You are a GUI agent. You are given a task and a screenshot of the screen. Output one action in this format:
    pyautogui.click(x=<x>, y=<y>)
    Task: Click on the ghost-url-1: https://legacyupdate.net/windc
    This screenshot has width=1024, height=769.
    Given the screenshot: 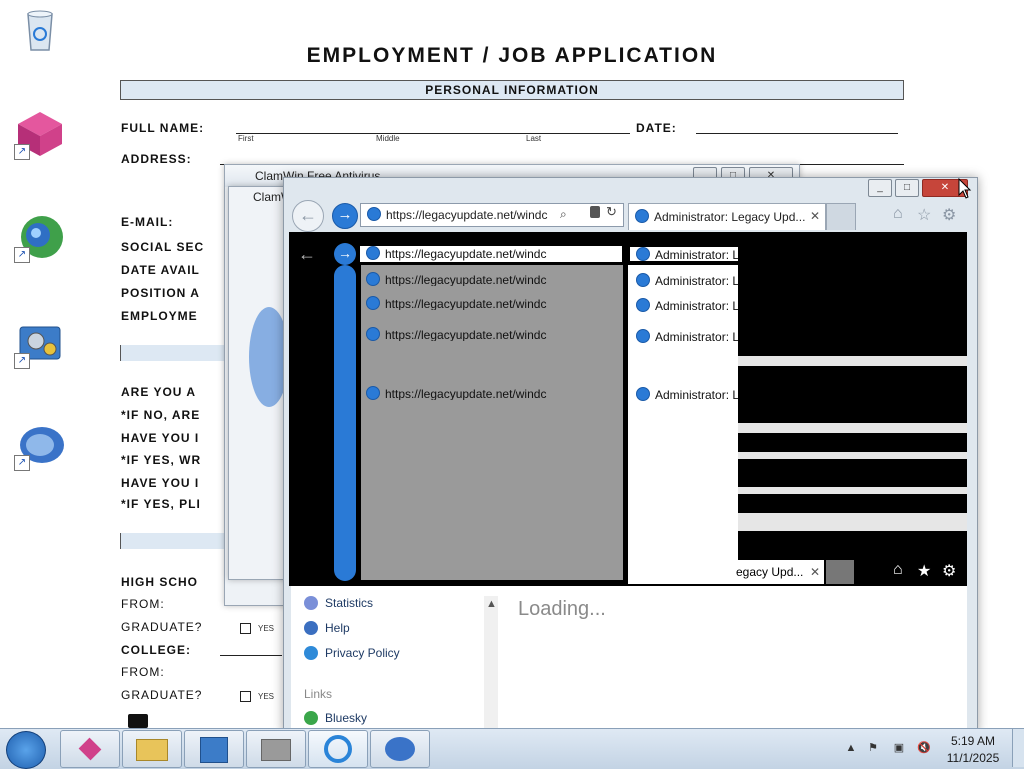 What is the action you would take?
    pyautogui.click(x=466, y=279)
    